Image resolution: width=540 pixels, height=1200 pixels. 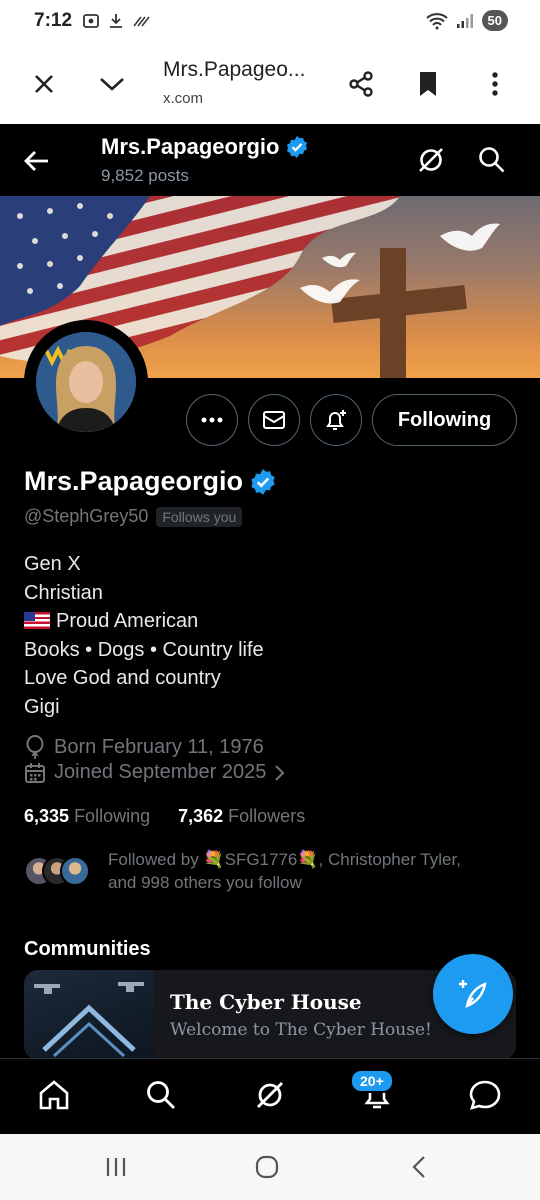 I want to click on community-artwork, so click(x=89, y=1020).